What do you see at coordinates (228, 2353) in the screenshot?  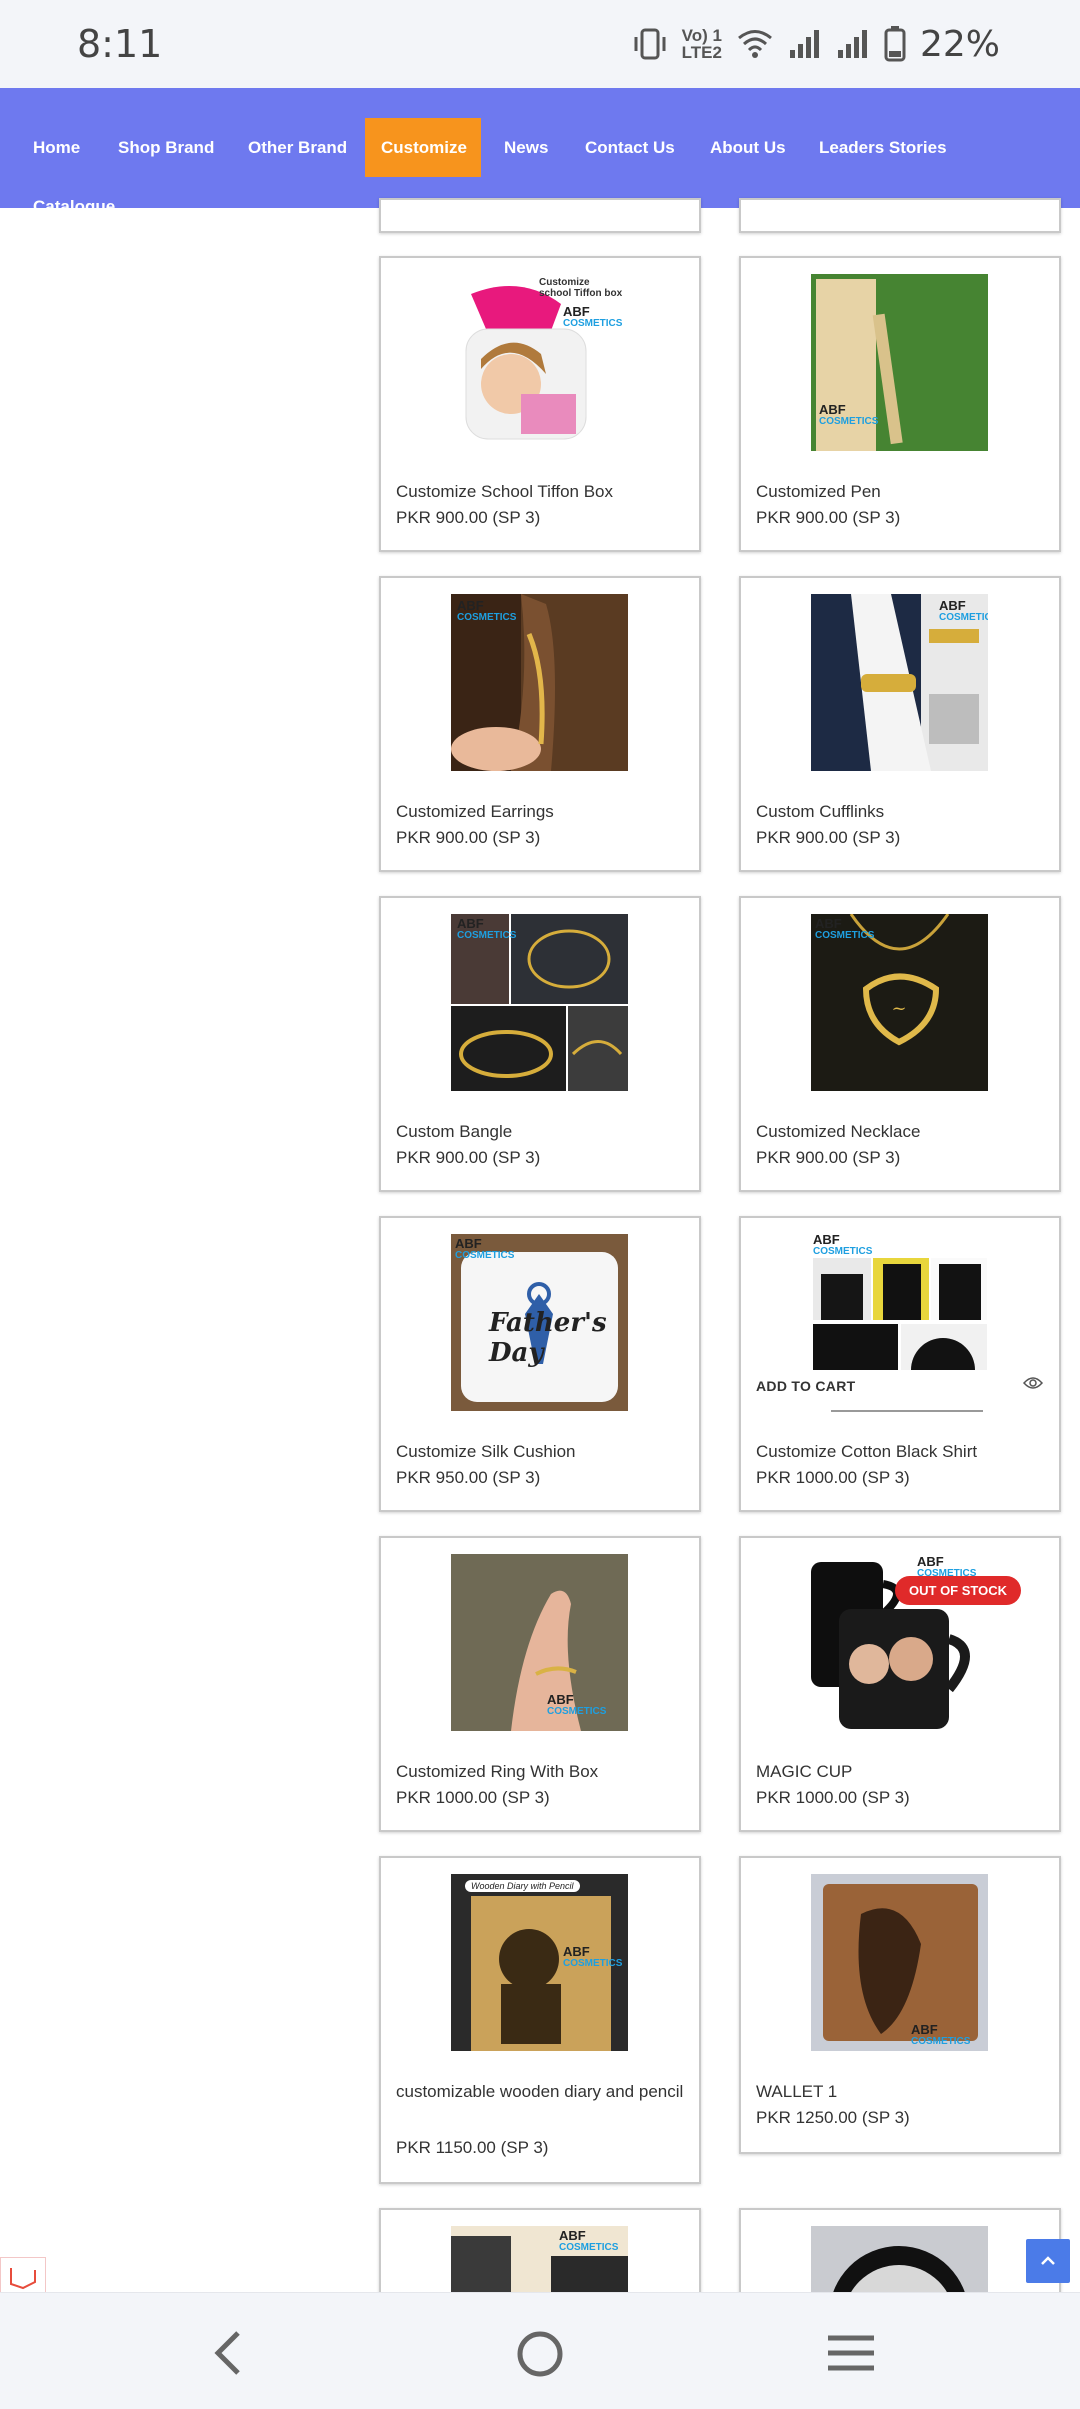 I see `back-icon` at bounding box center [228, 2353].